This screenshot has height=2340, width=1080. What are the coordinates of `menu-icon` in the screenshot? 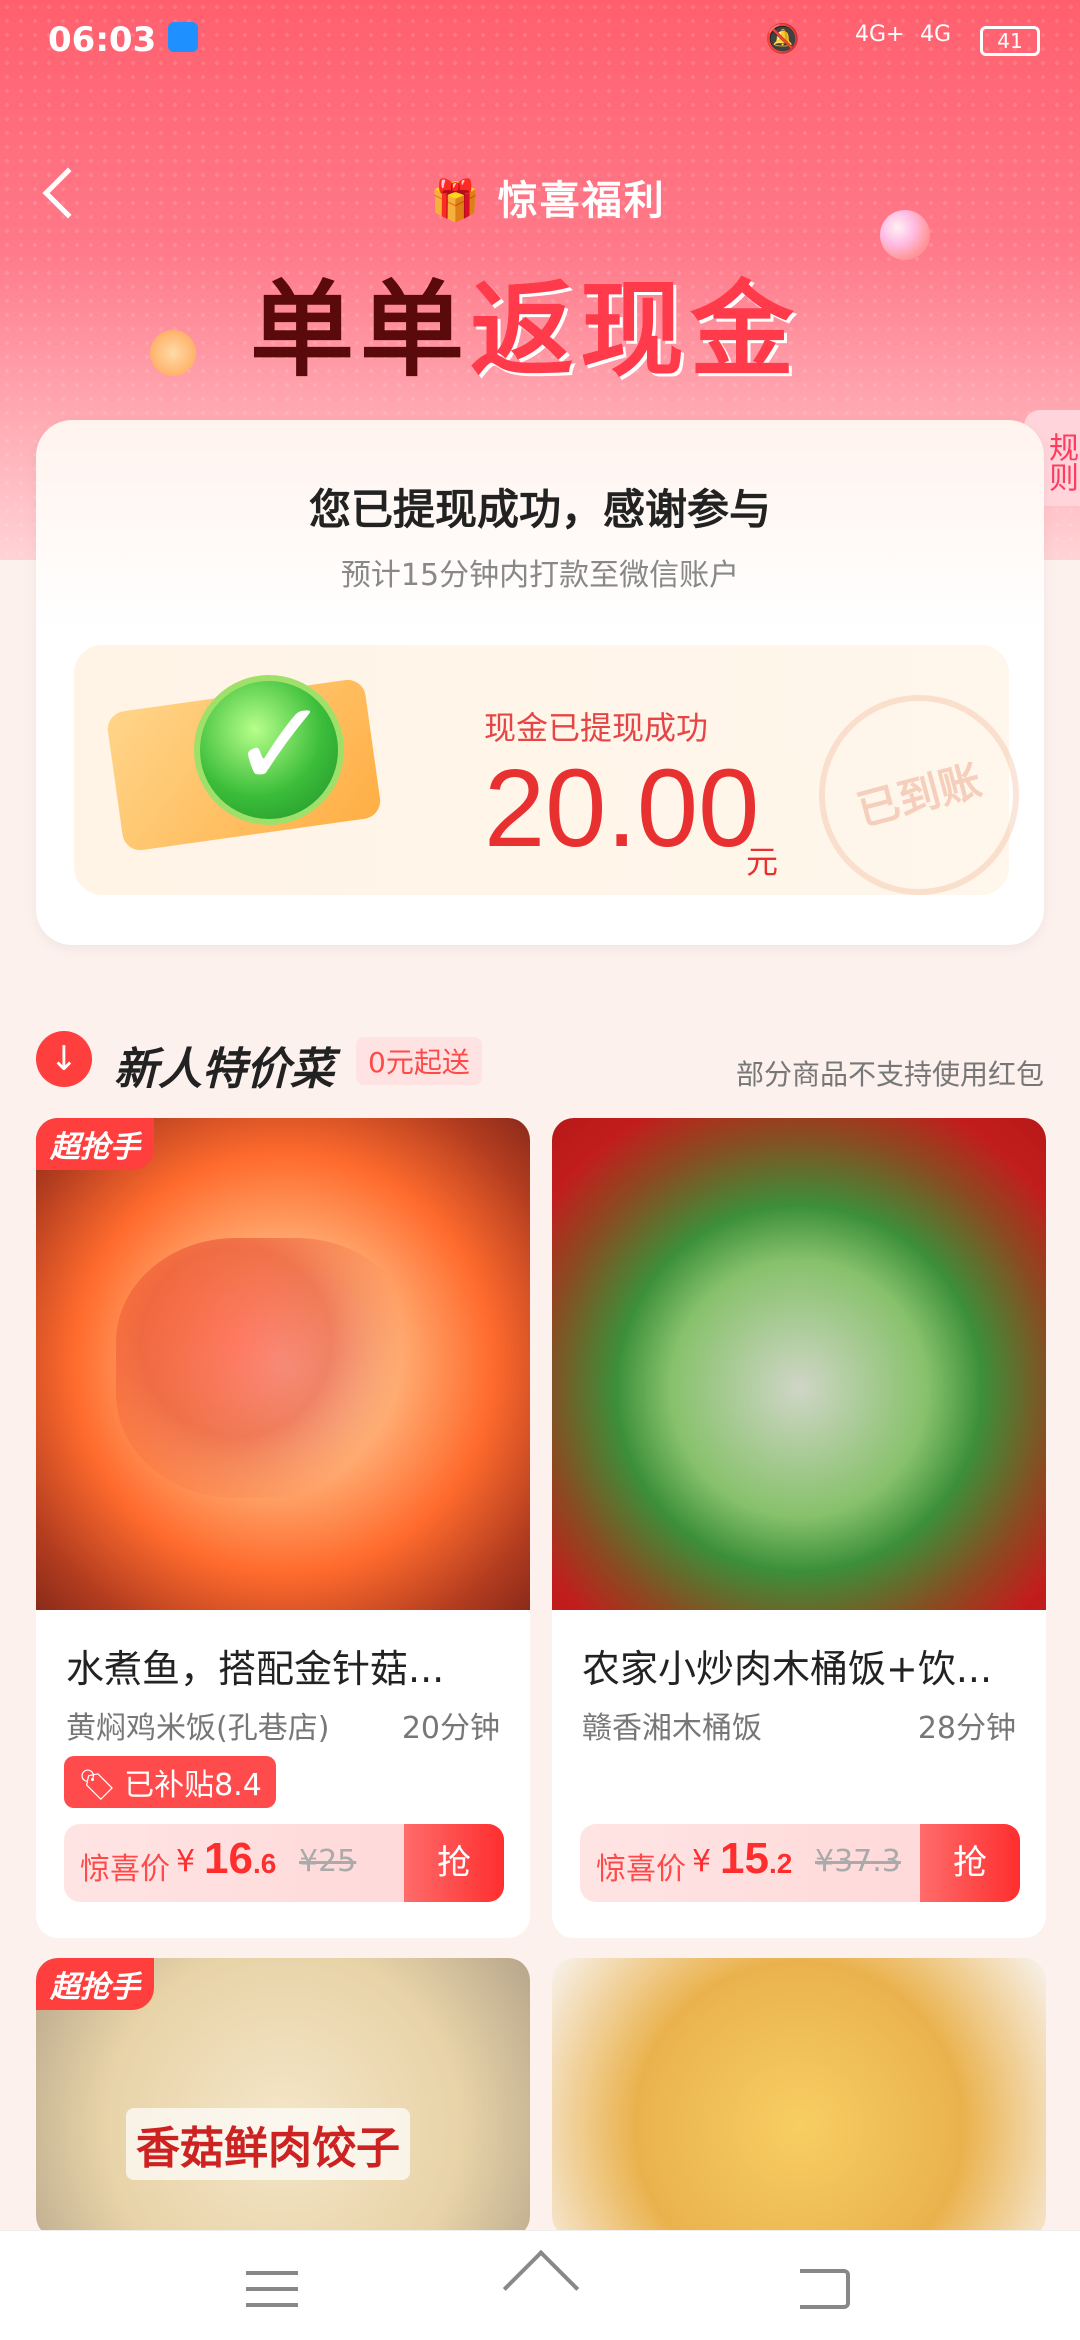 It's located at (272, 2289).